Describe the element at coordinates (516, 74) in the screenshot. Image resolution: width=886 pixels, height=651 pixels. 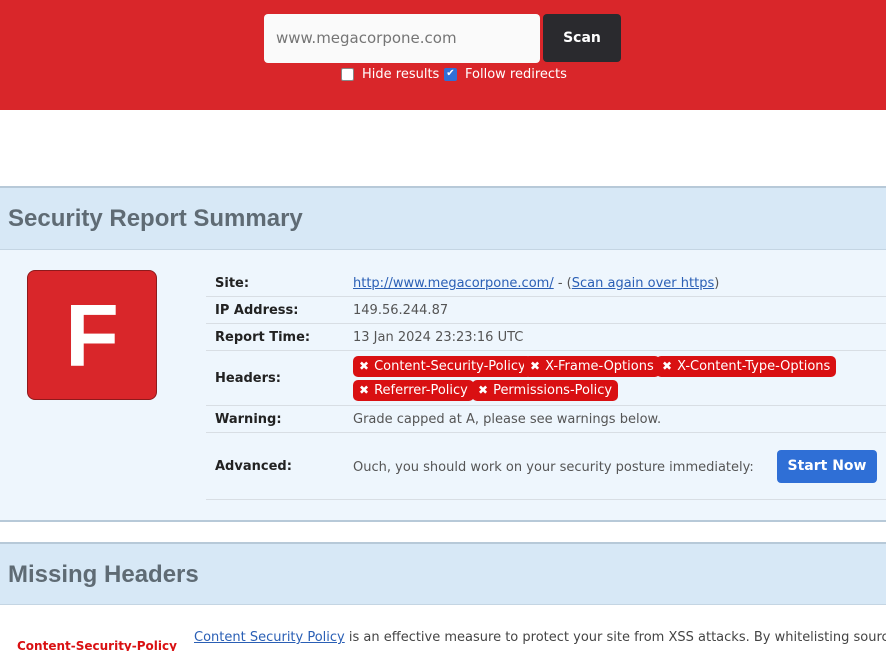
I see `follow-redirects-label: Follow redirects` at that location.